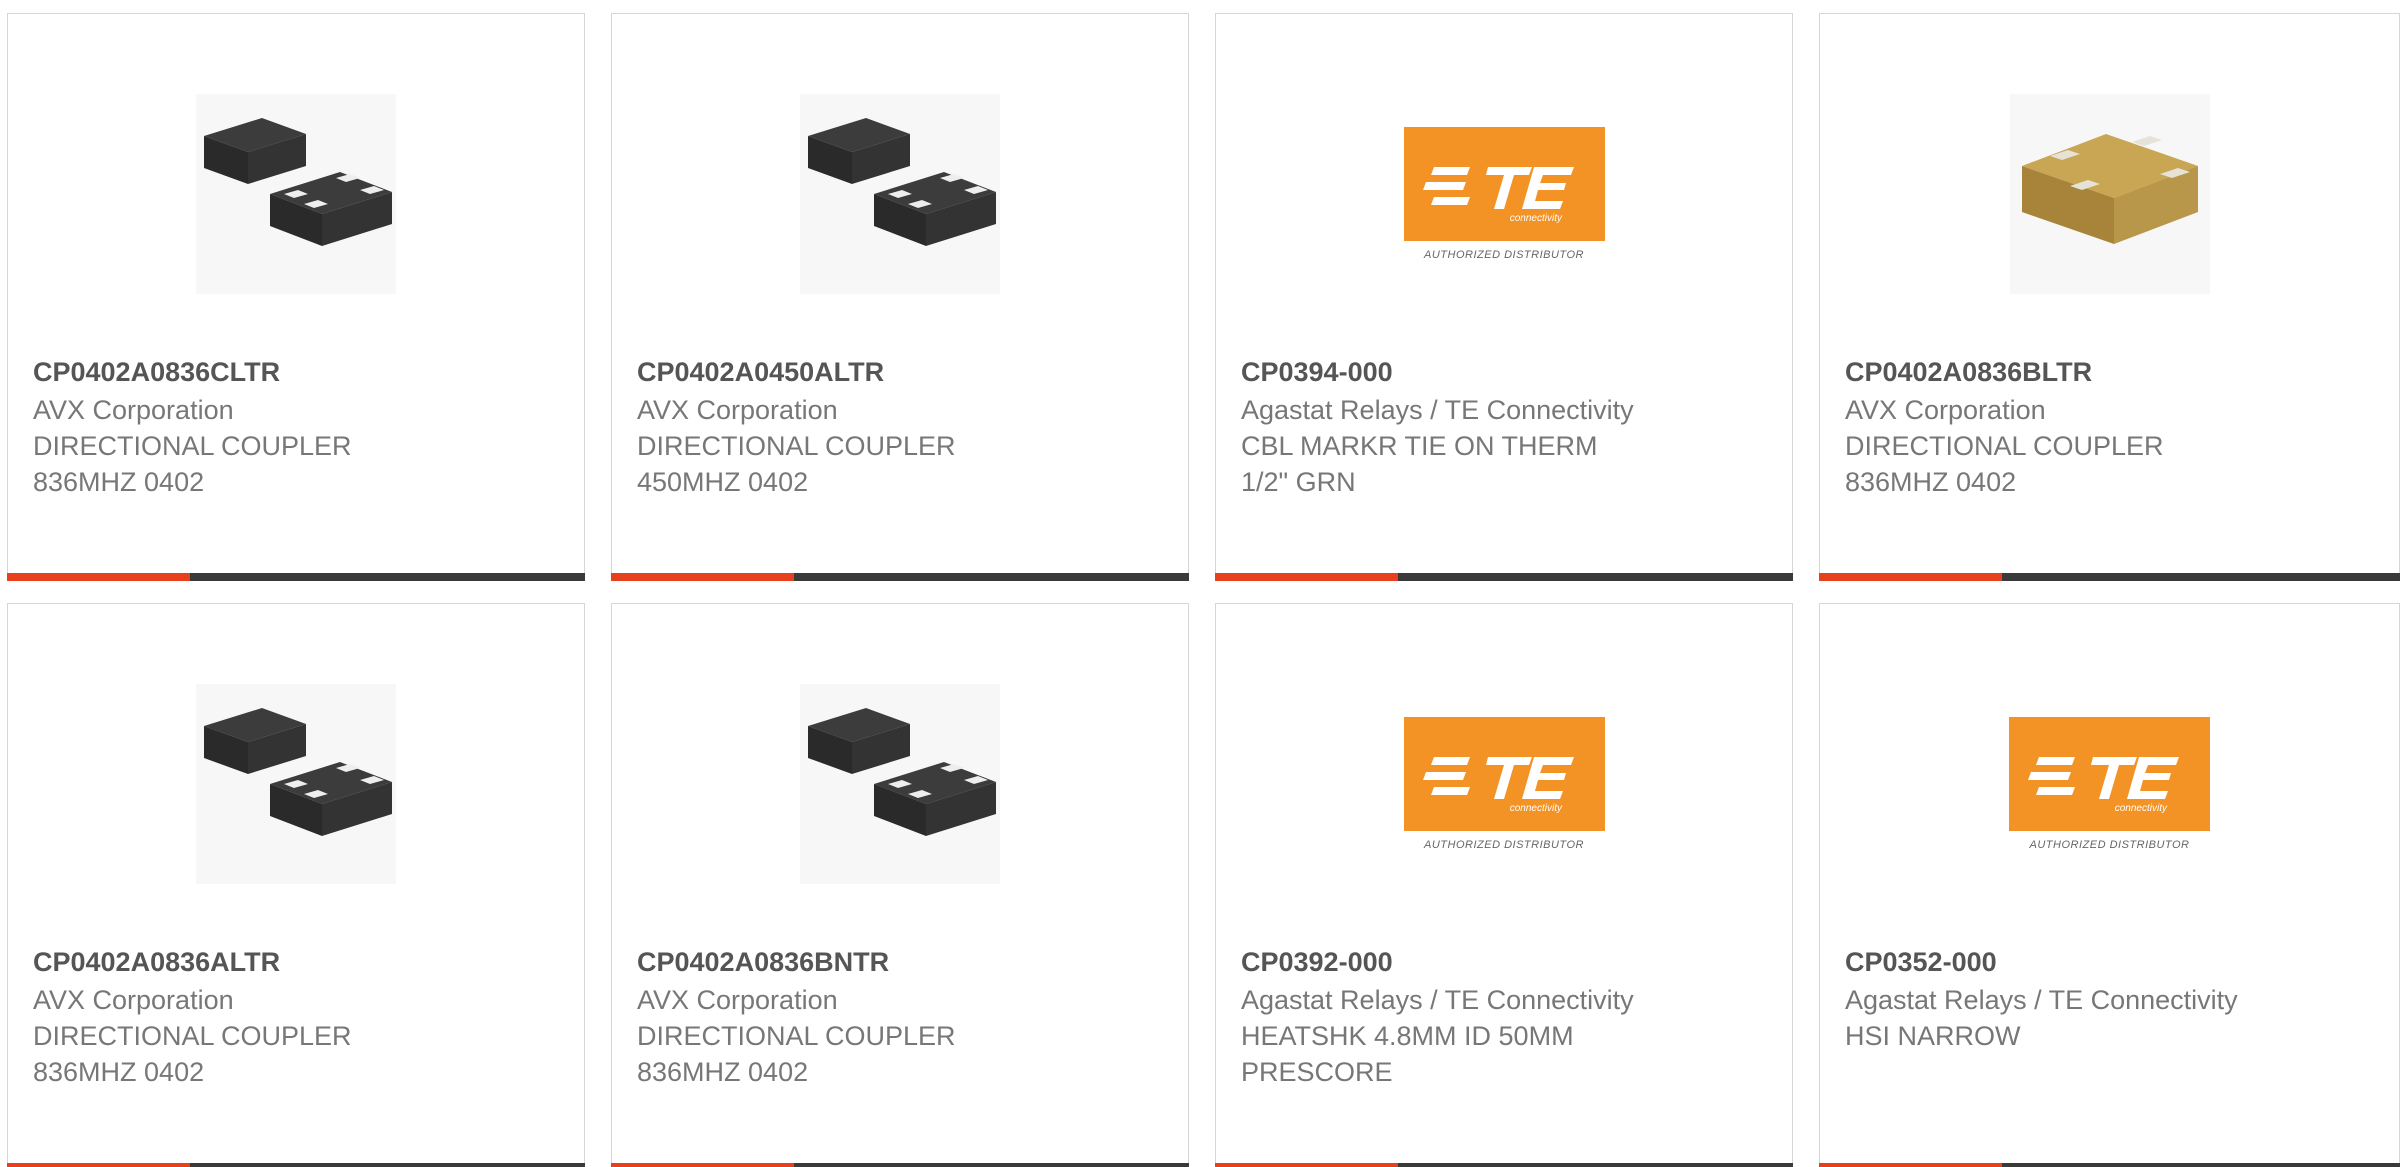 The width and height of the screenshot is (2400, 1167). I want to click on description-line: PRESCORE, so click(1317, 1072).